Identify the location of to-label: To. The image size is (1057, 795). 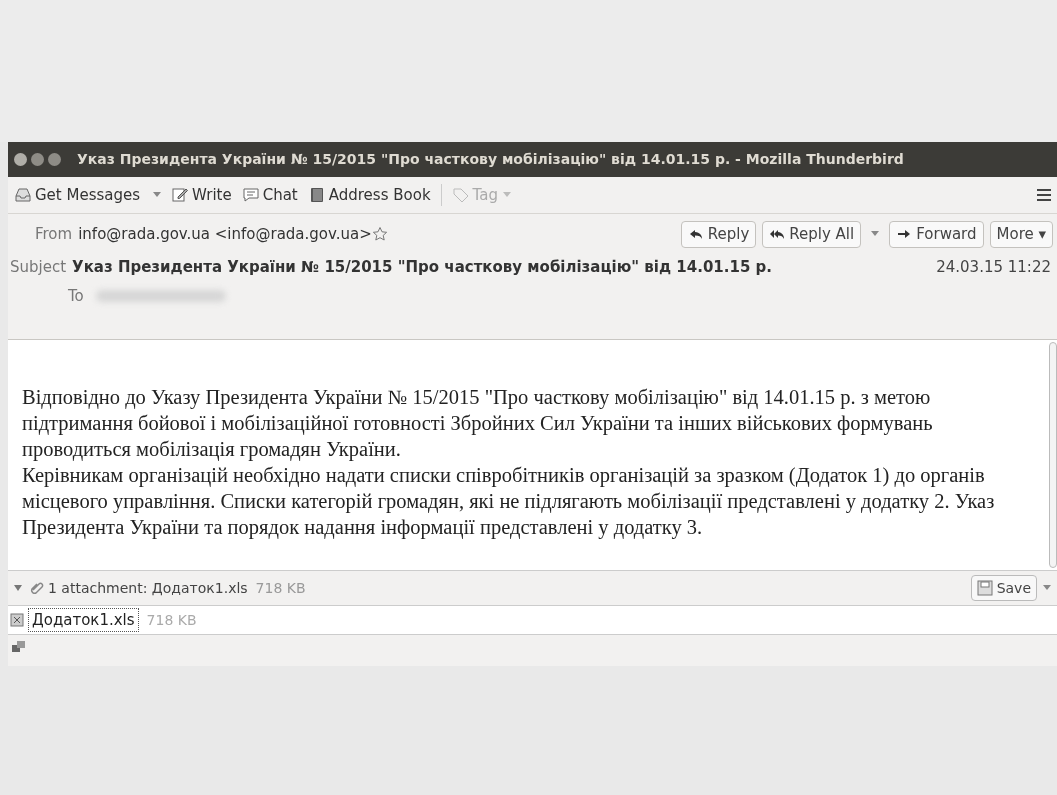
(76, 296).